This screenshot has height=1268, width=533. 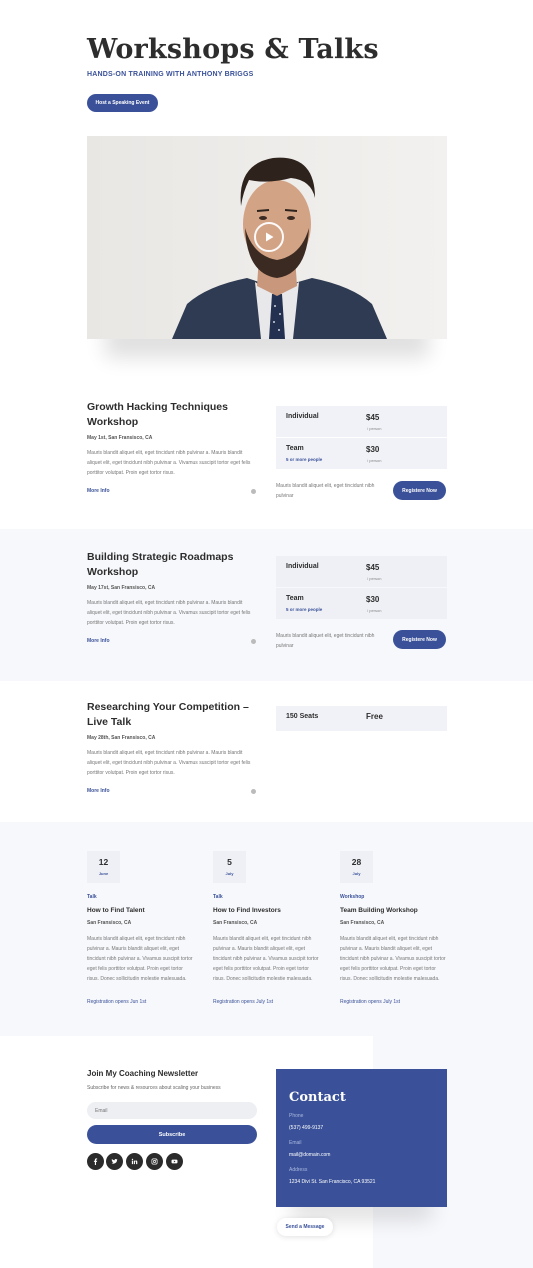 I want to click on talk-registration-link: Registration opens Jun 1st, so click(x=116, y=1002).